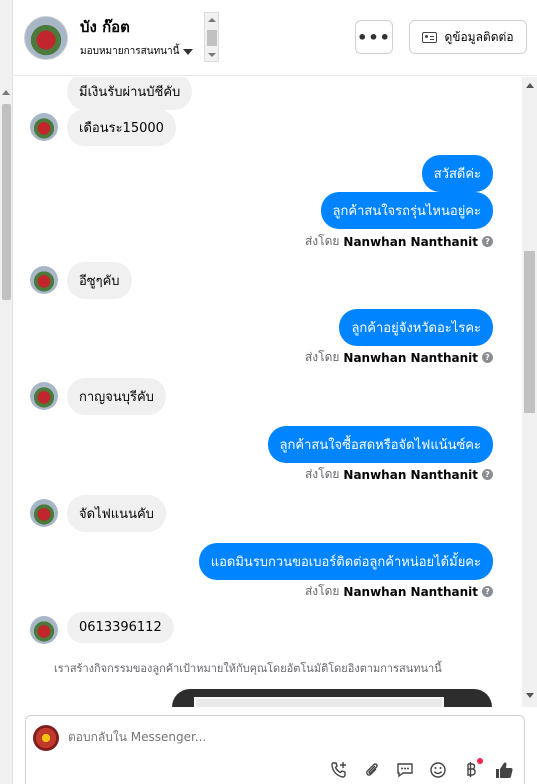  What do you see at coordinates (218, 737) in the screenshot?
I see `reply-input` at bounding box center [218, 737].